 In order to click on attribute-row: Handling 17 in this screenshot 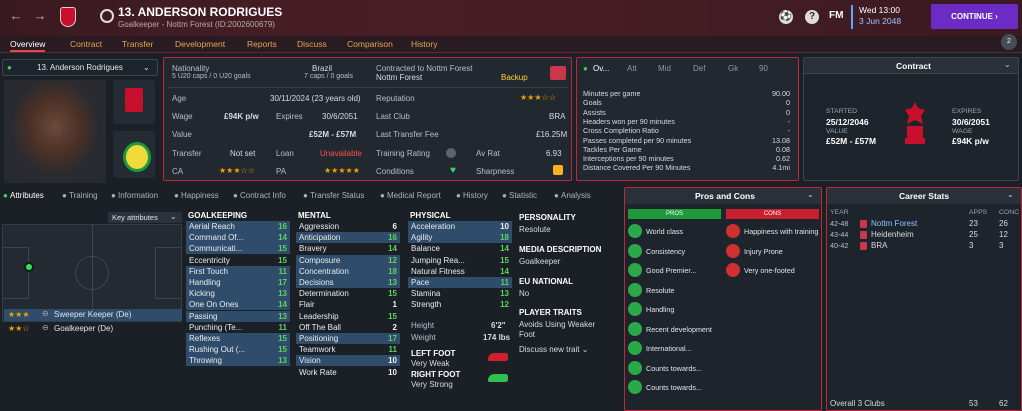, I will do `click(238, 282)`.